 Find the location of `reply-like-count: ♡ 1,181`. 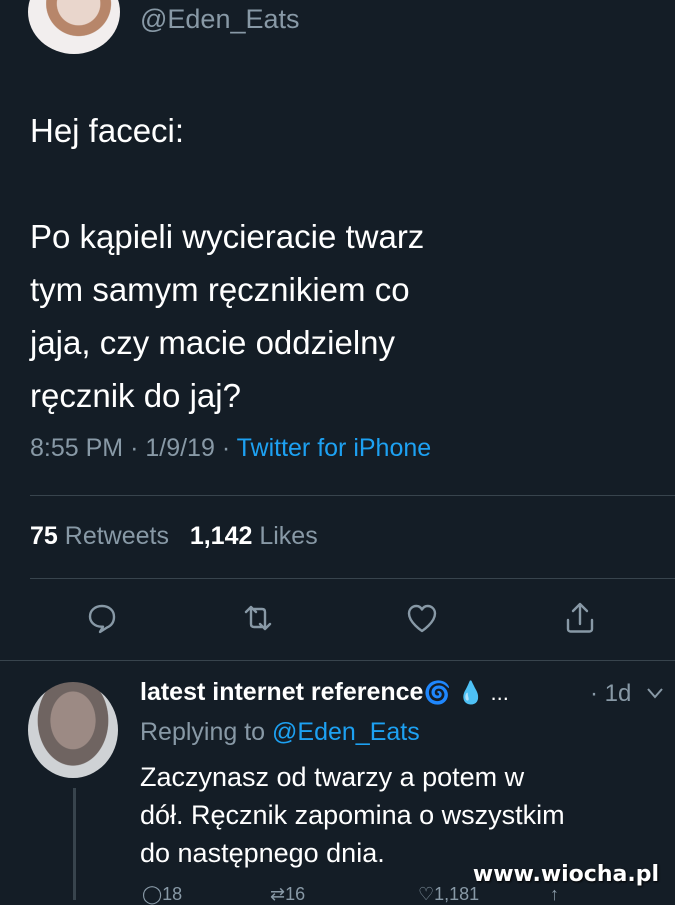

reply-like-count: ♡ 1,181 is located at coordinates (448, 894).